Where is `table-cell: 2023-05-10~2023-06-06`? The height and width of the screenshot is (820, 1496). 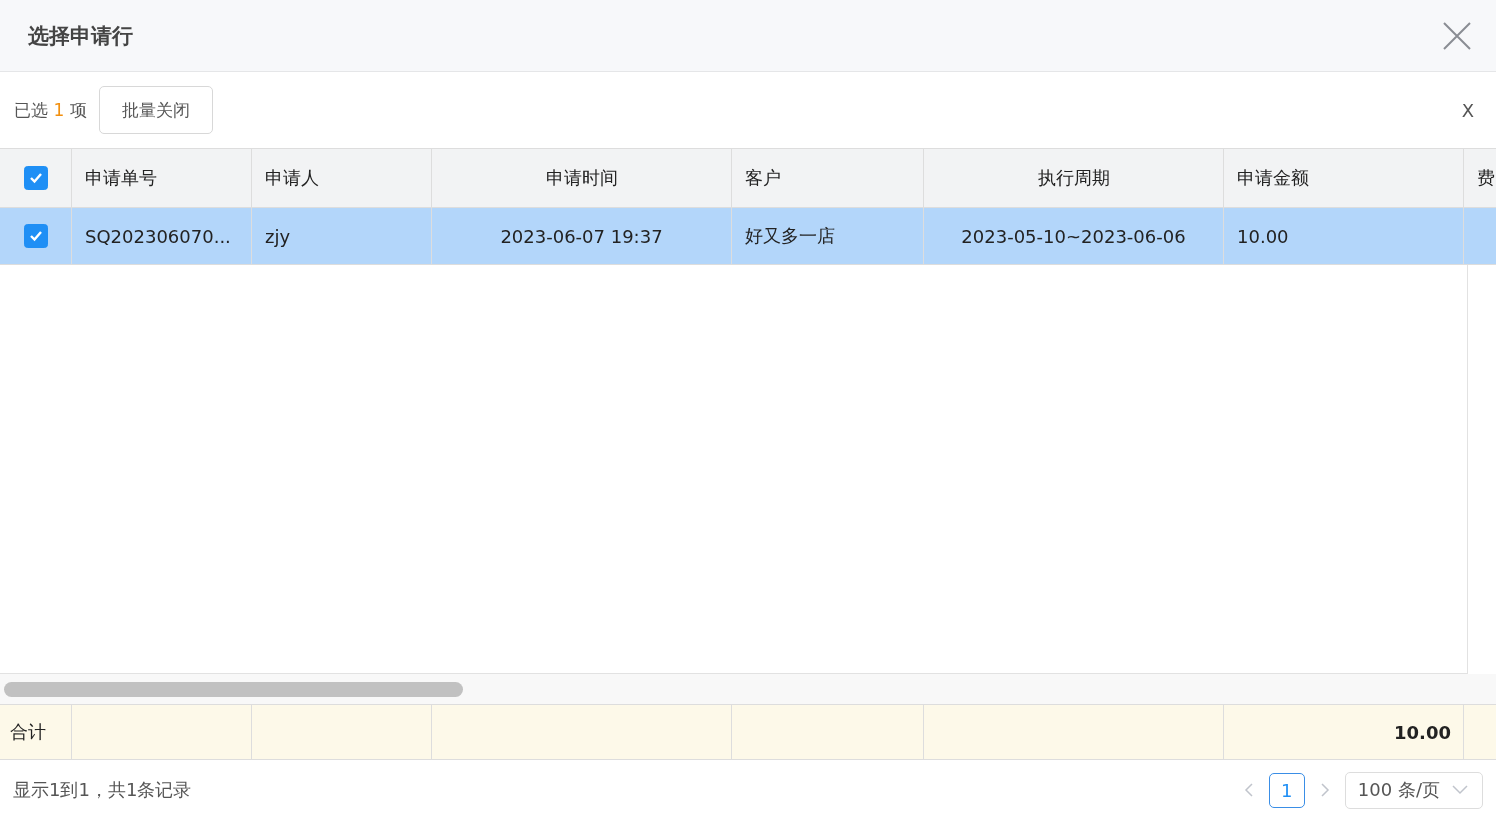 table-cell: 2023-05-10~2023-06-06 is located at coordinates (1073, 236).